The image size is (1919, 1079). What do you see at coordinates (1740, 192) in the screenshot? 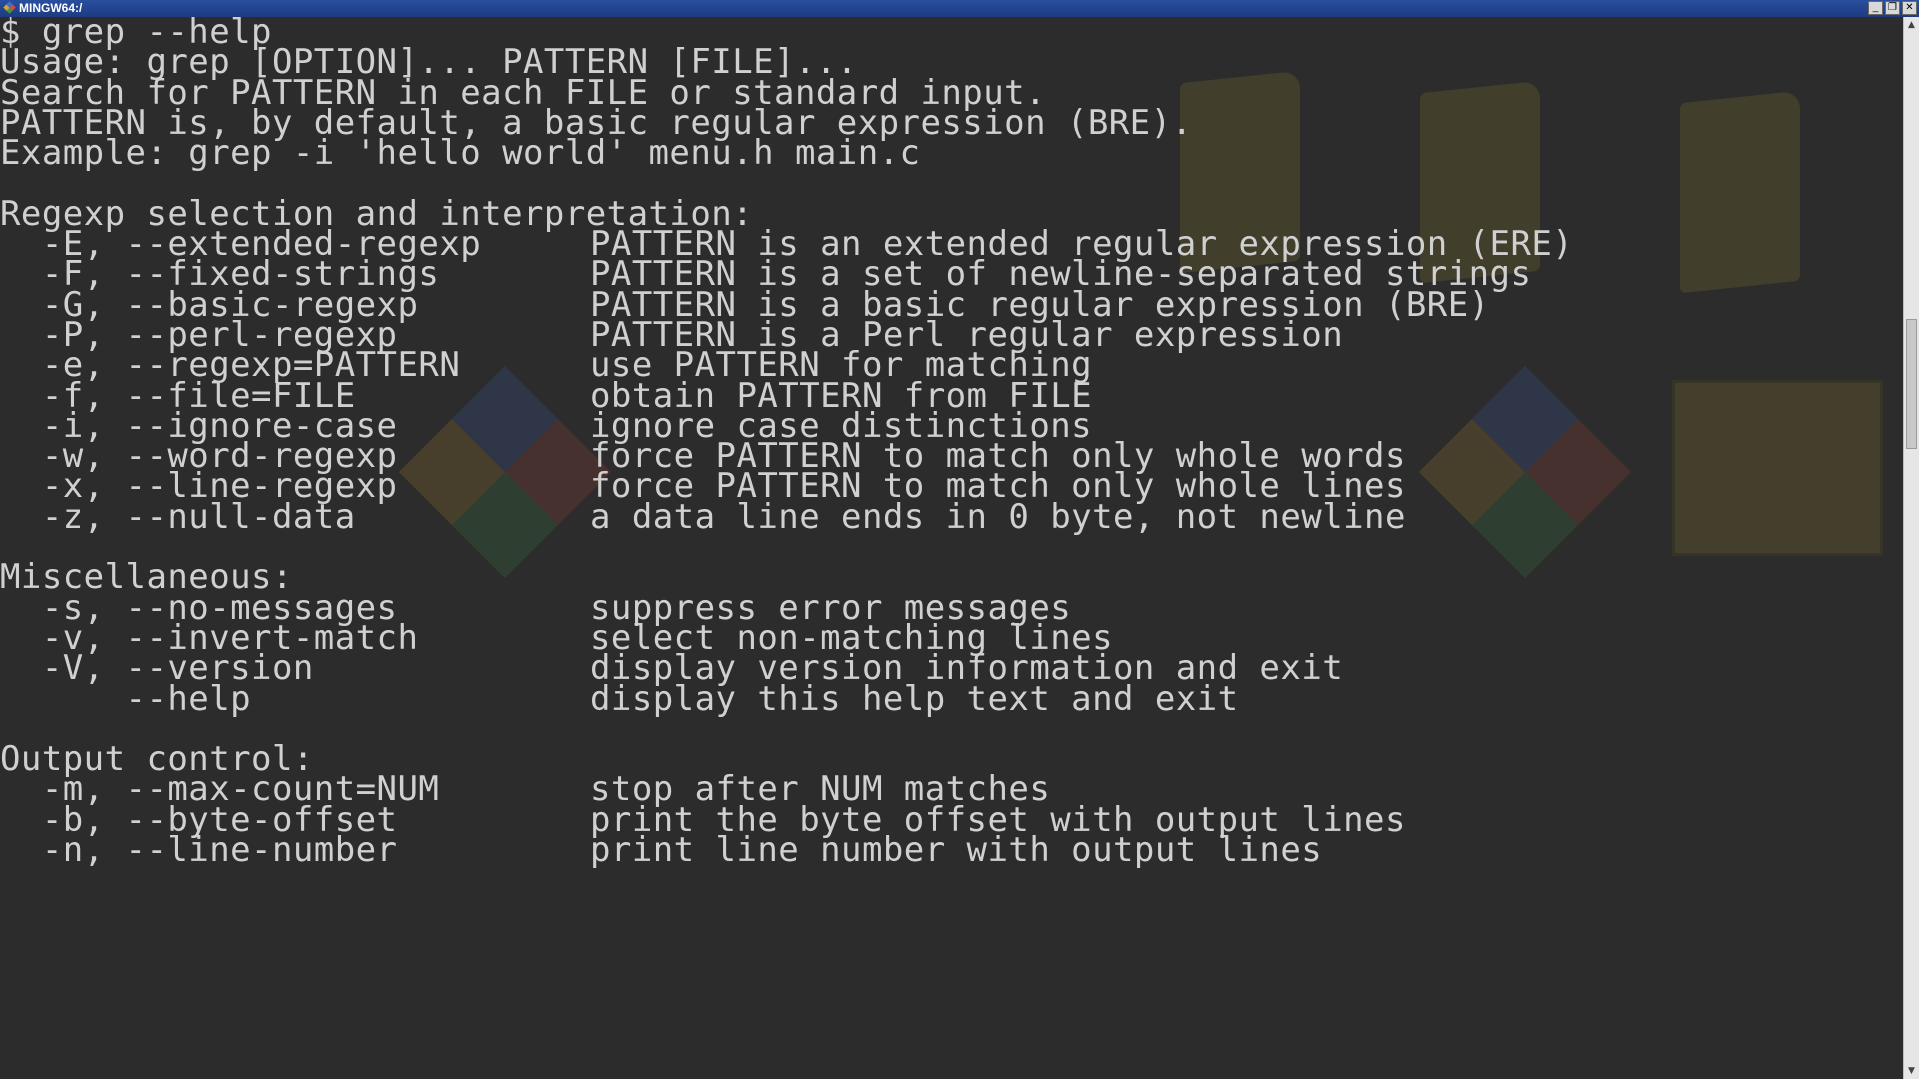
I see `background-folder-icon` at bounding box center [1740, 192].